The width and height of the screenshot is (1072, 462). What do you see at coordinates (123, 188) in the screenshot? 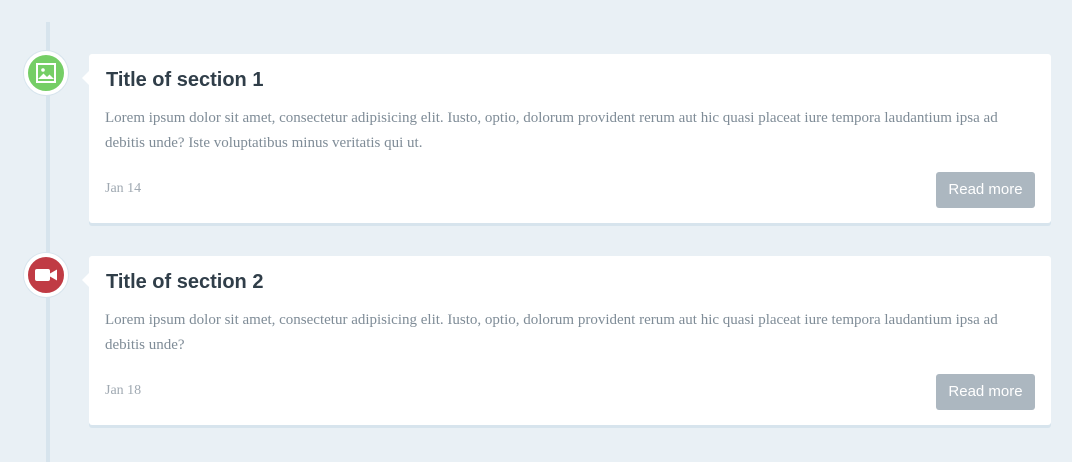
I see `card-date: Jan 14` at bounding box center [123, 188].